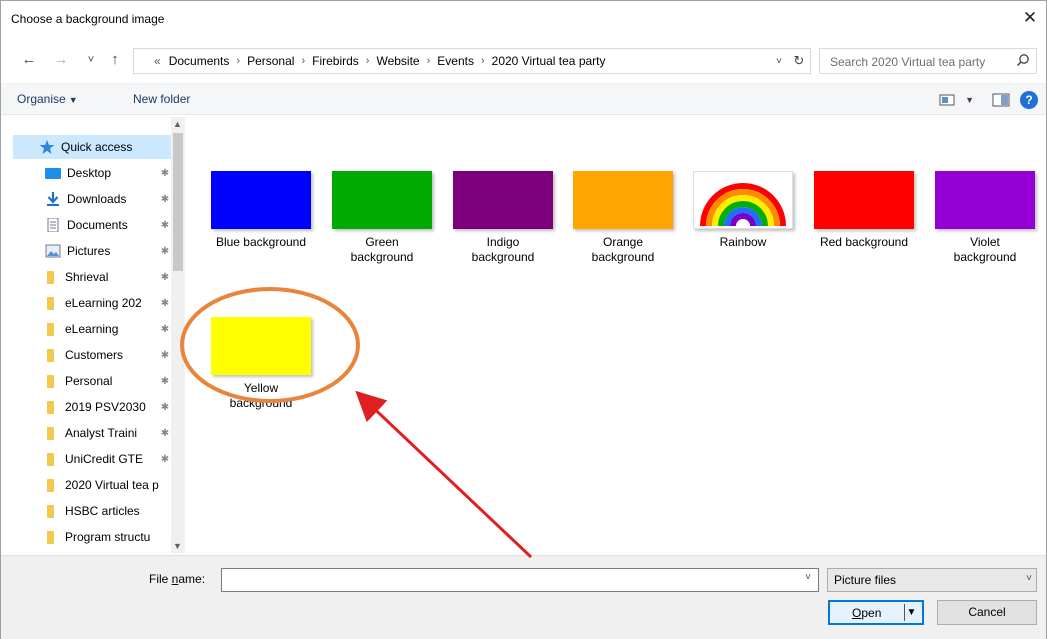  I want to click on recent-locations-icon: ˅, so click(91, 60).